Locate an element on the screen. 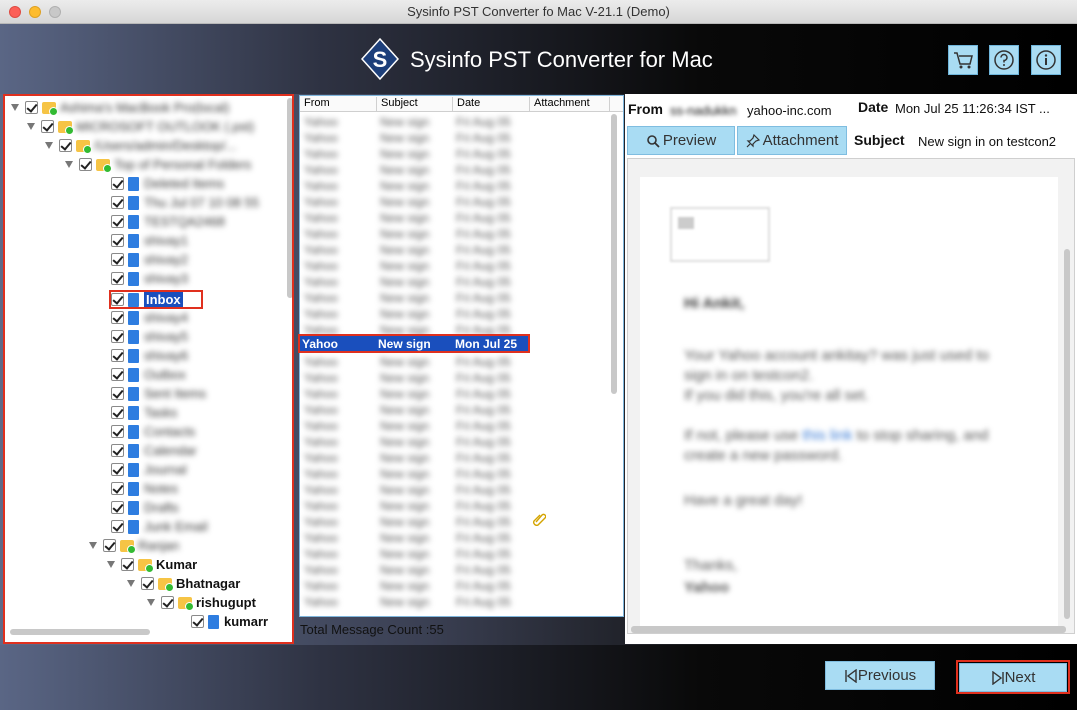  tree-item-kumar: Kumar is located at coordinates (176, 564).